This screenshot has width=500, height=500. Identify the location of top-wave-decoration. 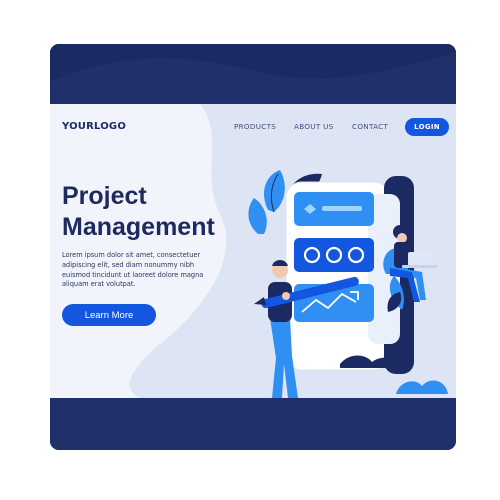
(253, 63).